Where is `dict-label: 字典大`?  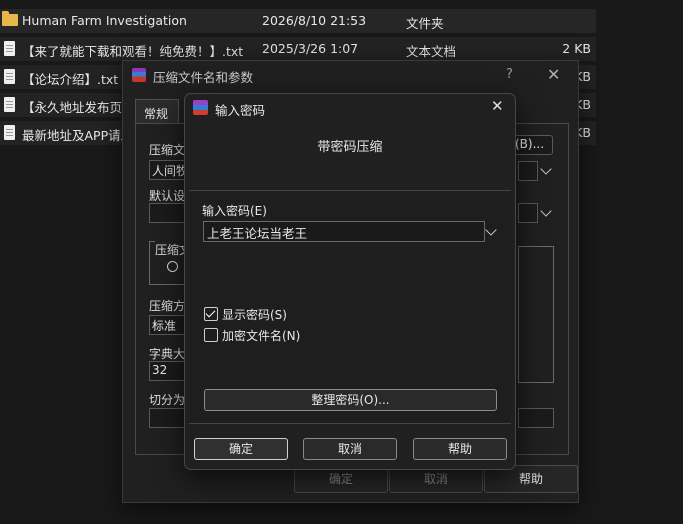 dict-label: 字典大 is located at coordinates (167, 354).